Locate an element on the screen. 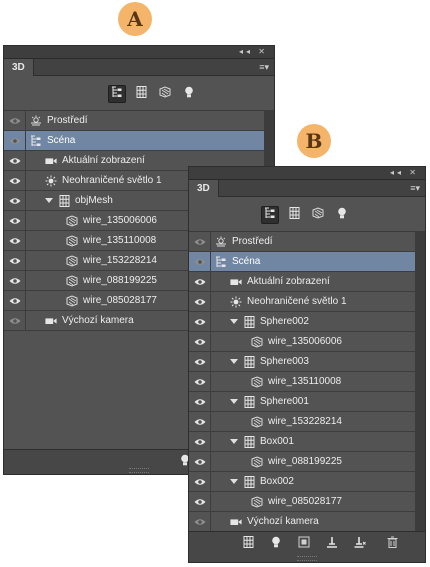  add-mesh-button is located at coordinates (248, 543).